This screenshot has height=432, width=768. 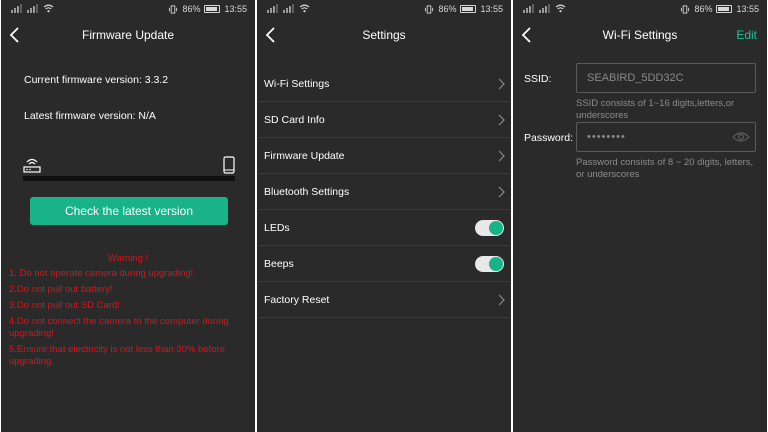 I want to click on edit-button: Edit, so click(x=746, y=35).